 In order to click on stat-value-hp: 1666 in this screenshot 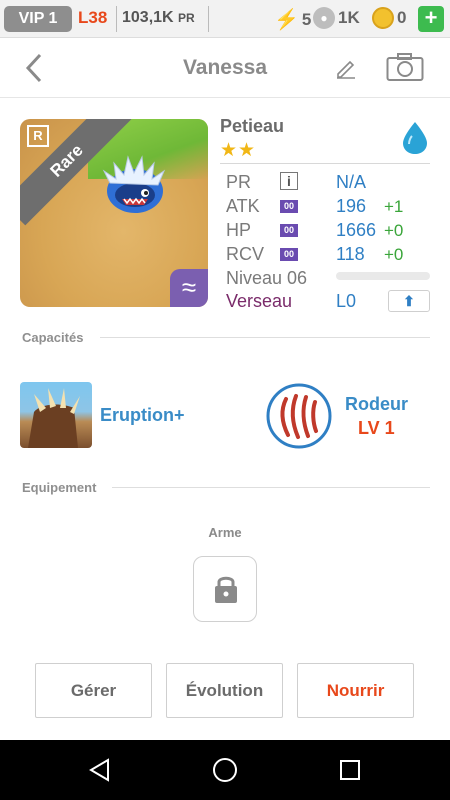, I will do `click(356, 230)`.